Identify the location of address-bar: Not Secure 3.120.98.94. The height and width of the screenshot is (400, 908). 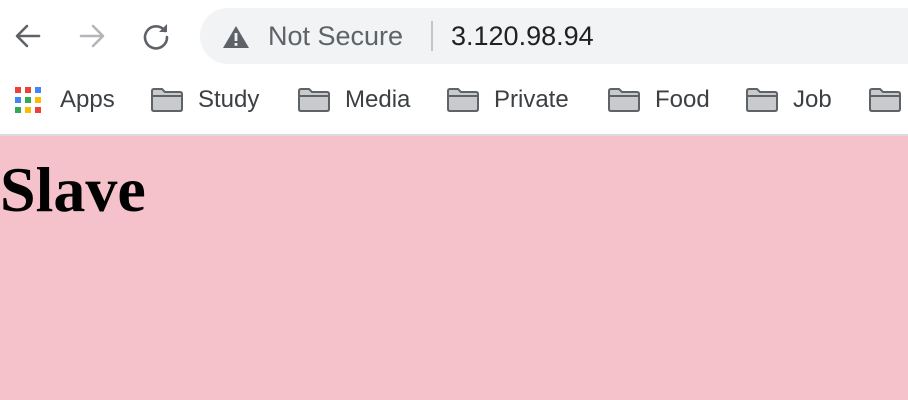
(554, 36).